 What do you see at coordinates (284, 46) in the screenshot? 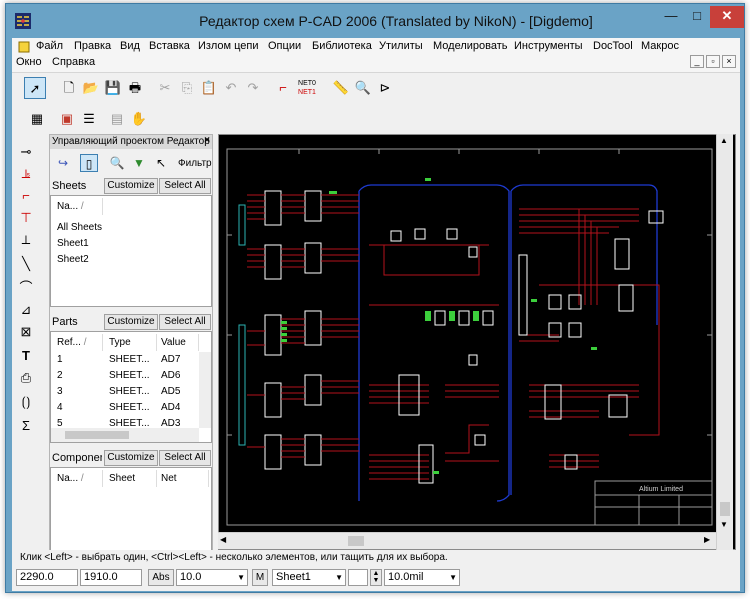
I see `menu-options: Опции` at bounding box center [284, 46].